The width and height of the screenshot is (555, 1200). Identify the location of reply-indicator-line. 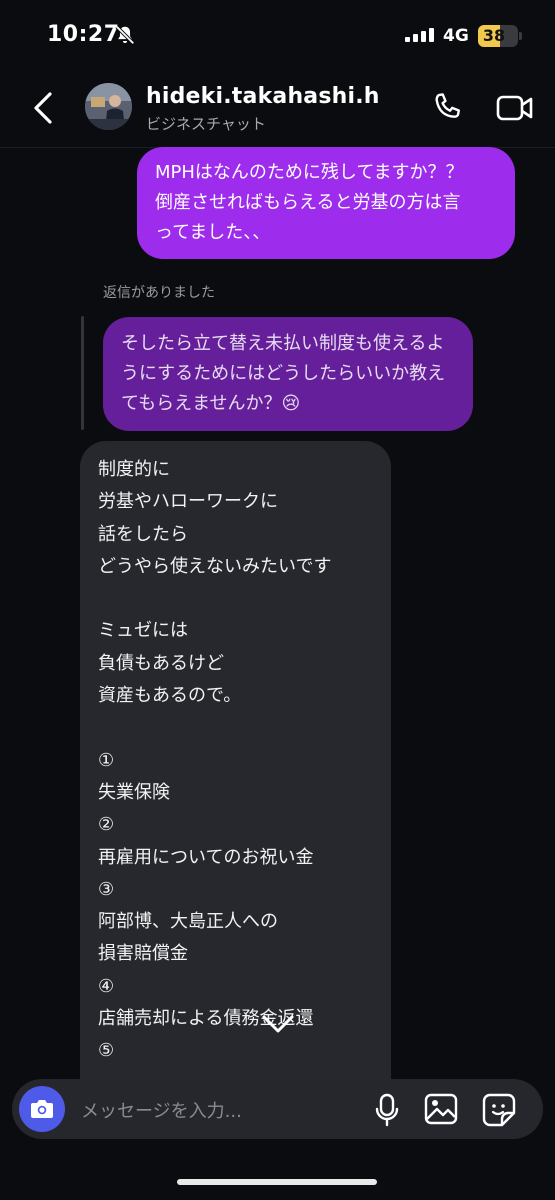
(82, 373).